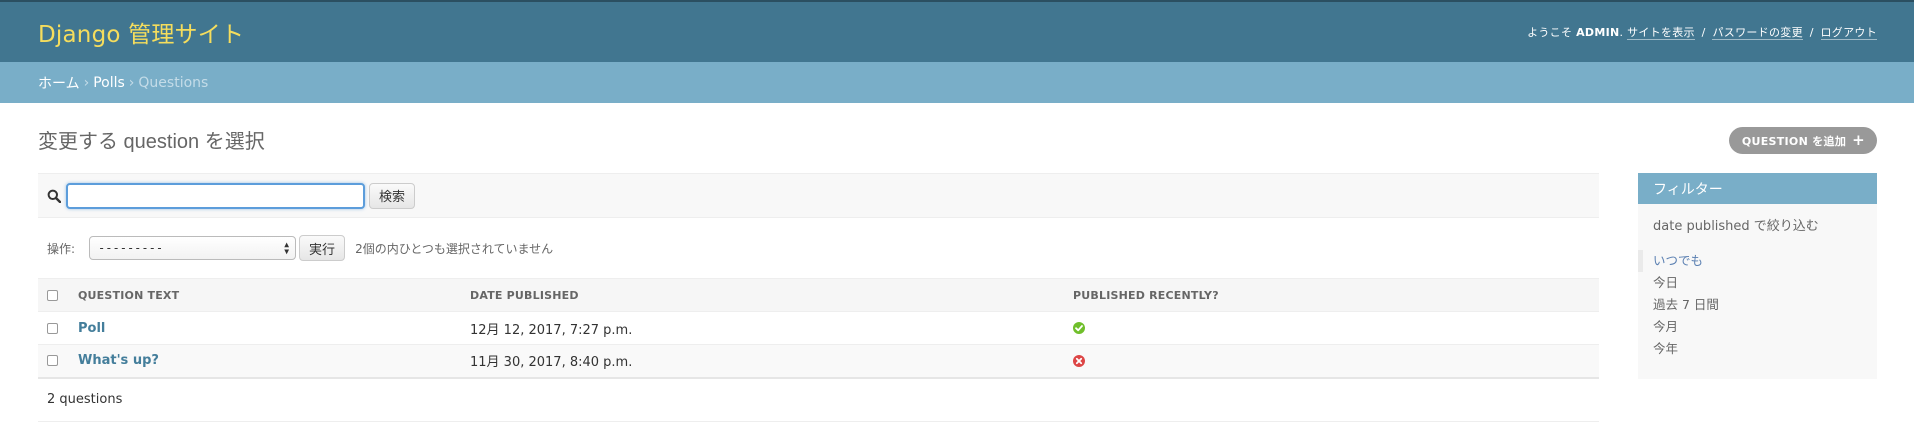 This screenshot has width=1914, height=440. Describe the element at coordinates (1757, 261) in the screenshot. I see `filter-option-any-date: いつでも` at that location.